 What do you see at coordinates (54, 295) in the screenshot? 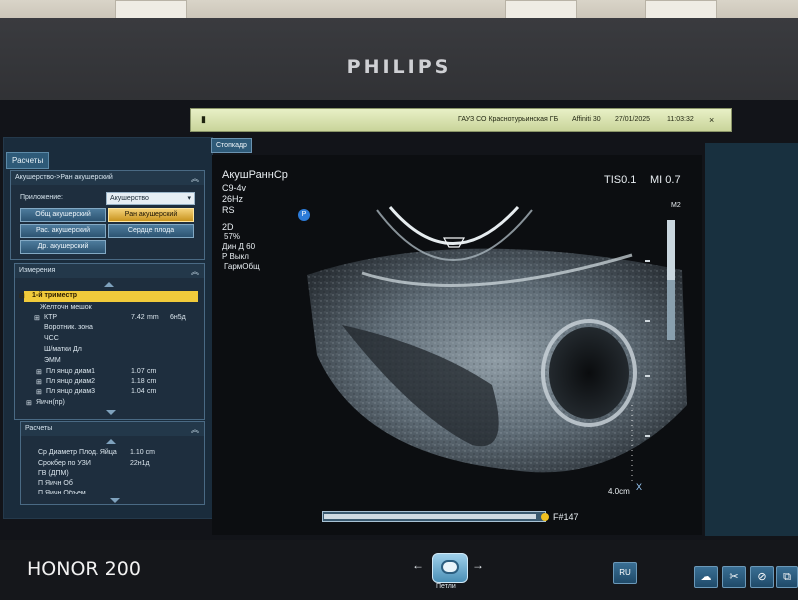
I see `trimester-group: 1-й триместр` at bounding box center [54, 295].